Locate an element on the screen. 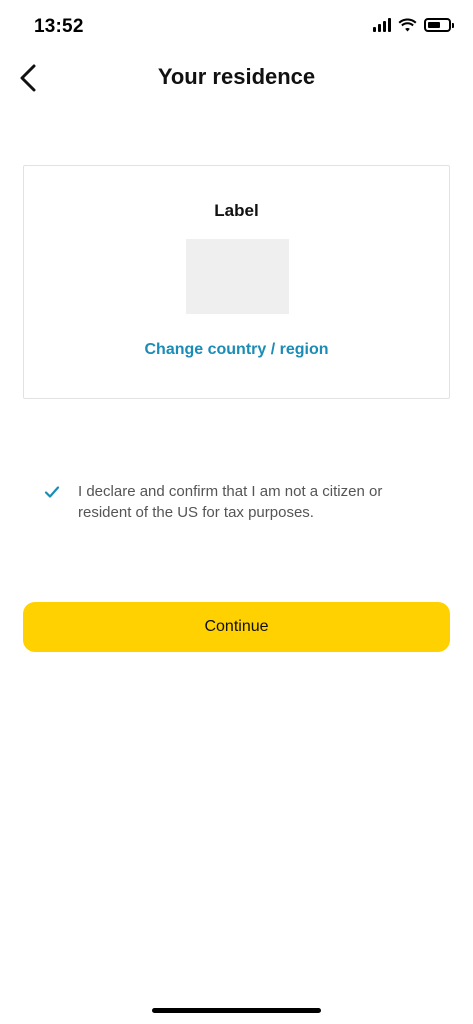  checkmark-icon is located at coordinates (52, 492).